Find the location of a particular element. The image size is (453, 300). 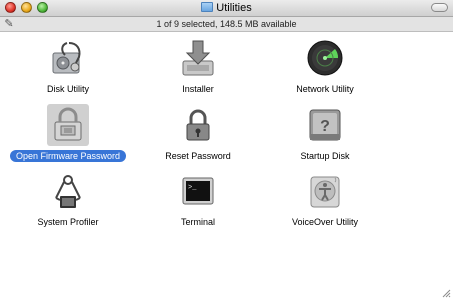

item-label: VoiceOver Utility is located at coordinates (325, 222).